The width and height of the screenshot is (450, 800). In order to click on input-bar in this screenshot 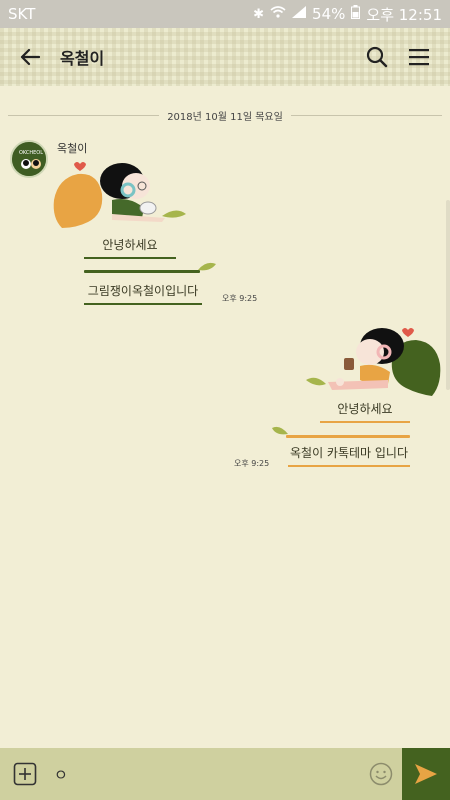, I will do `click(225, 774)`.